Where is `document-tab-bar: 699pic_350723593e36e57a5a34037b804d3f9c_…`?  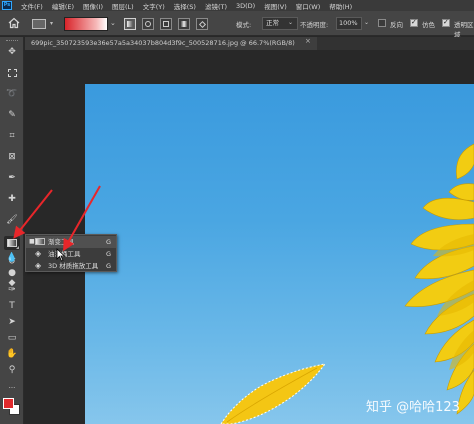
document-tab-bar: 699pic_350723593e36e57a5a34037b804d3f9c_… is located at coordinates (249, 43).